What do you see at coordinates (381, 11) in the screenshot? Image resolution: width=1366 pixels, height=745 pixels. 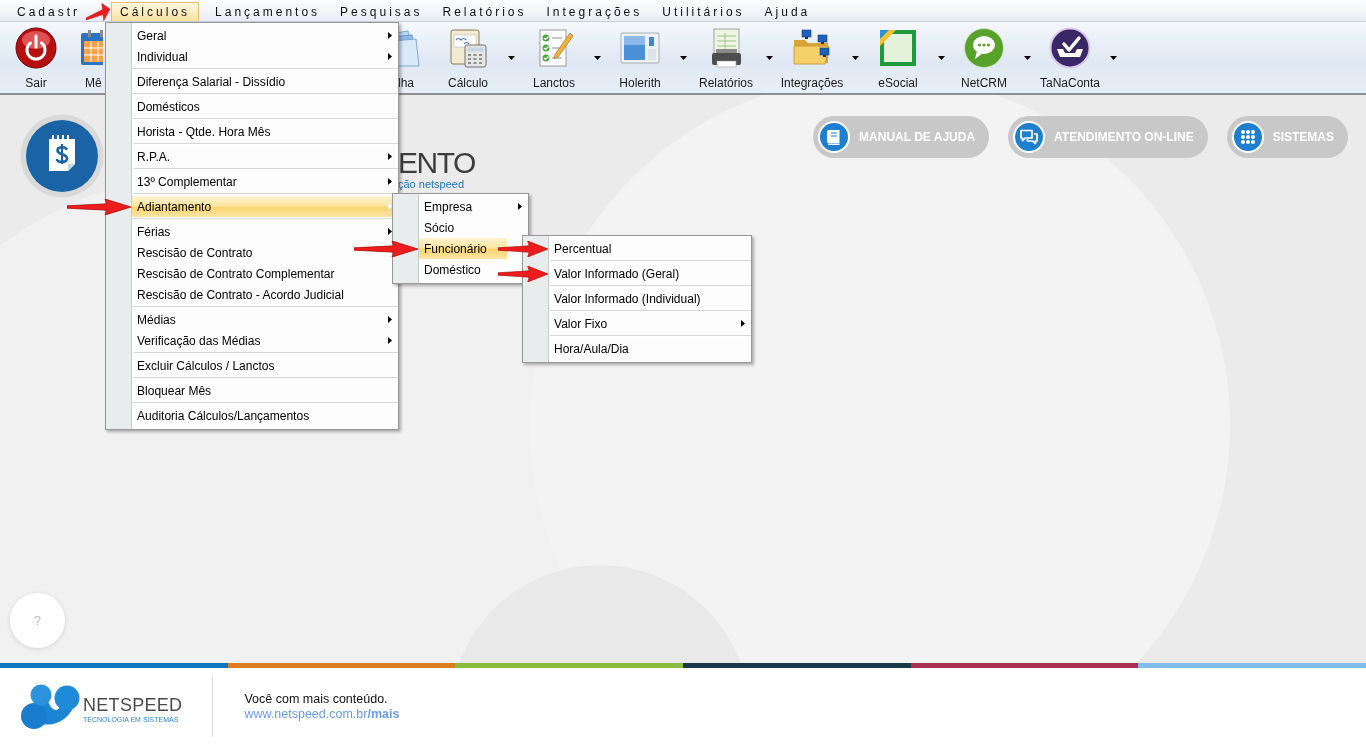 I see `menu-bar-item: Pesquisas` at bounding box center [381, 11].